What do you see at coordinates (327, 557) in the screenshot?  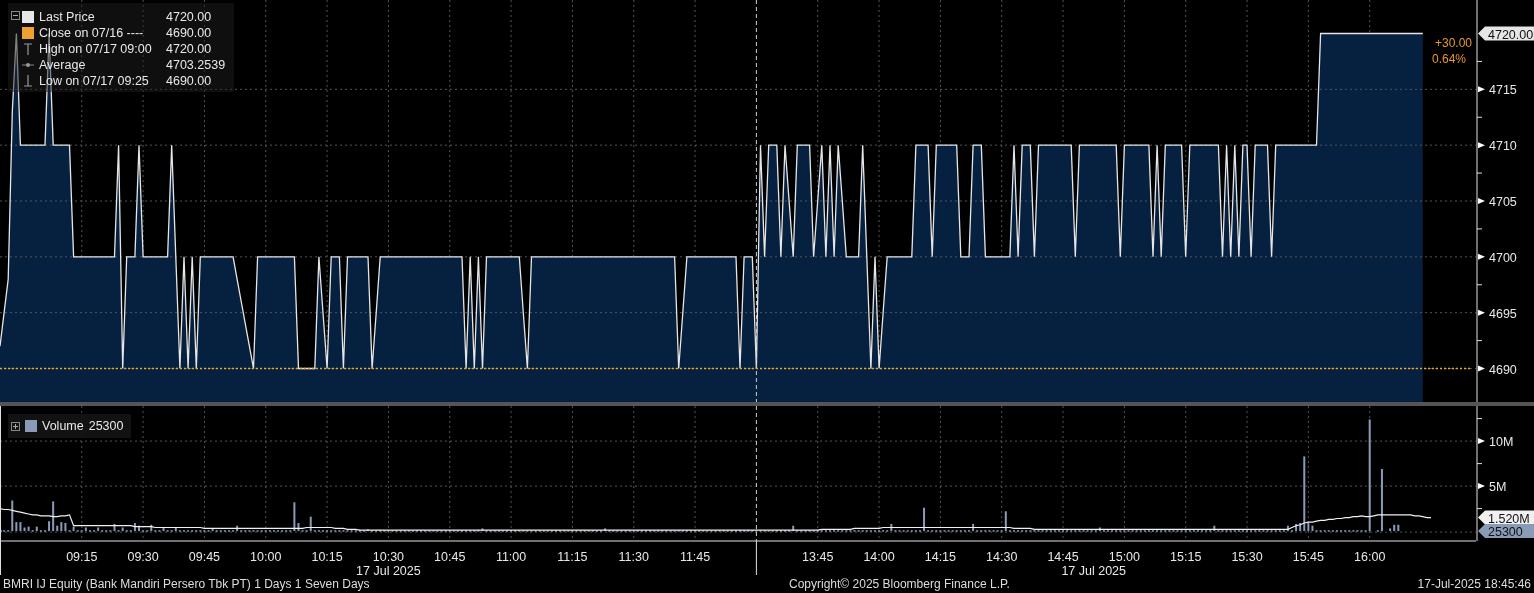 I see `time-label: 10:15` at bounding box center [327, 557].